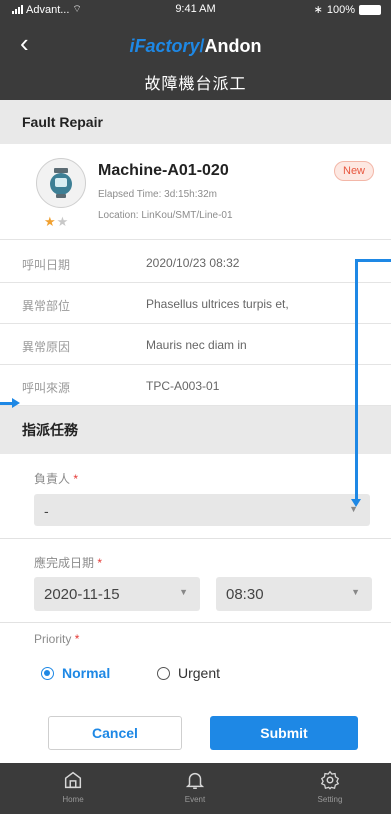  Describe the element at coordinates (370, 9) in the screenshot. I see `battery-icon` at that location.